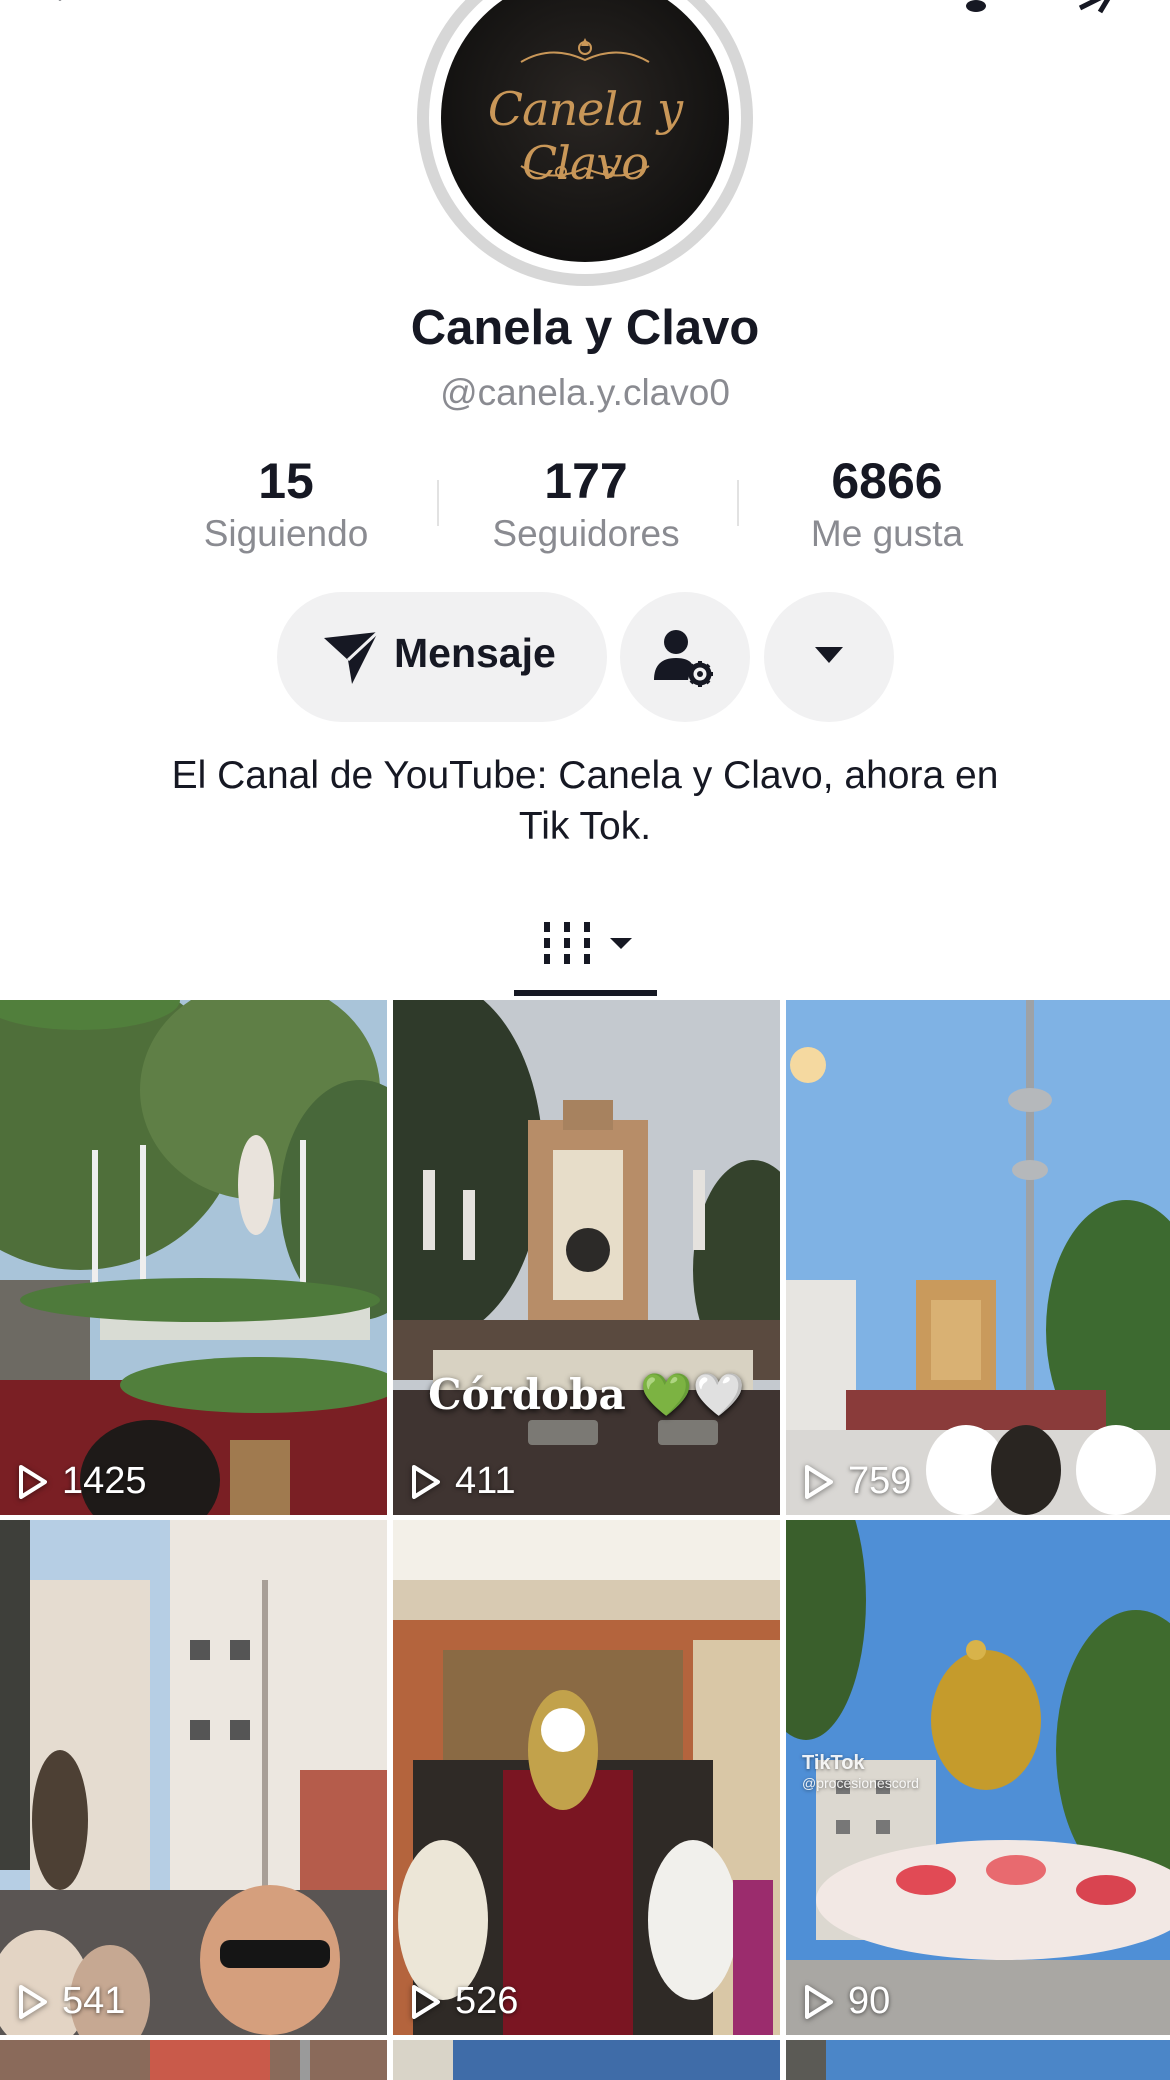  I want to click on ornament-bottom-icon, so click(585, 171).